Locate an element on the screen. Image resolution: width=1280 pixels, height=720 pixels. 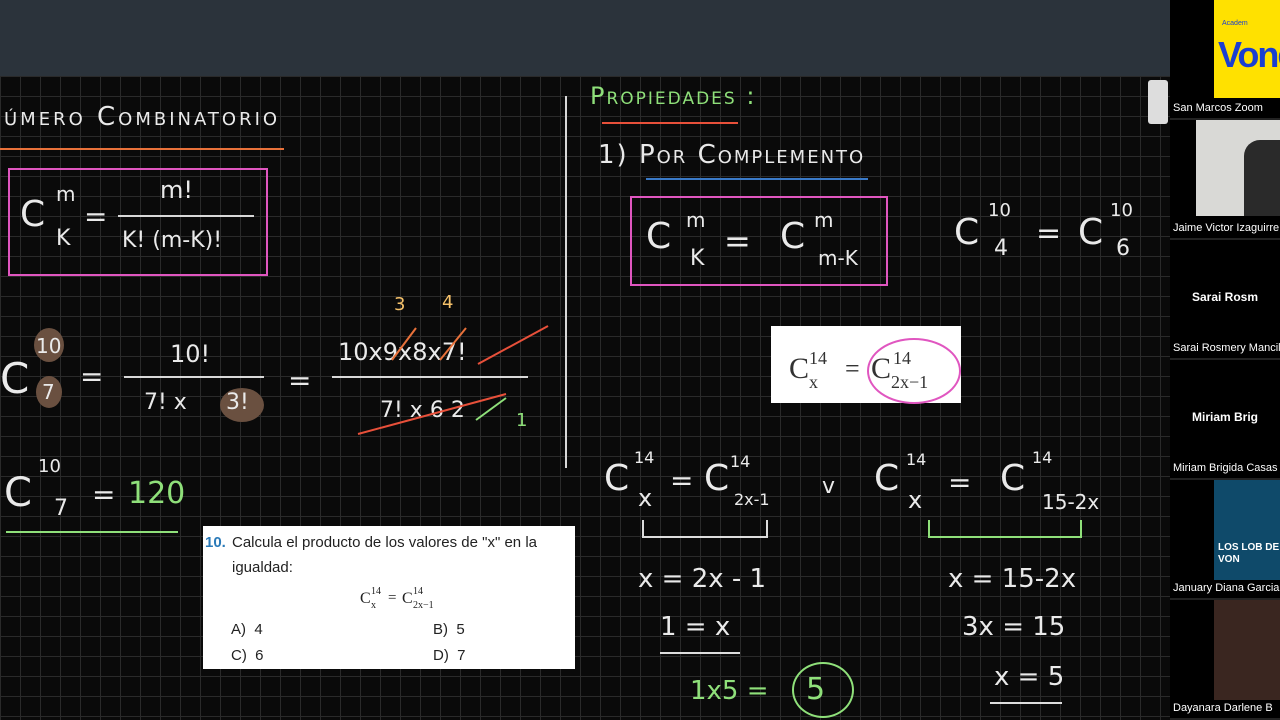
participant-label: Sarai Rosm is located at coordinates (1225, 297).